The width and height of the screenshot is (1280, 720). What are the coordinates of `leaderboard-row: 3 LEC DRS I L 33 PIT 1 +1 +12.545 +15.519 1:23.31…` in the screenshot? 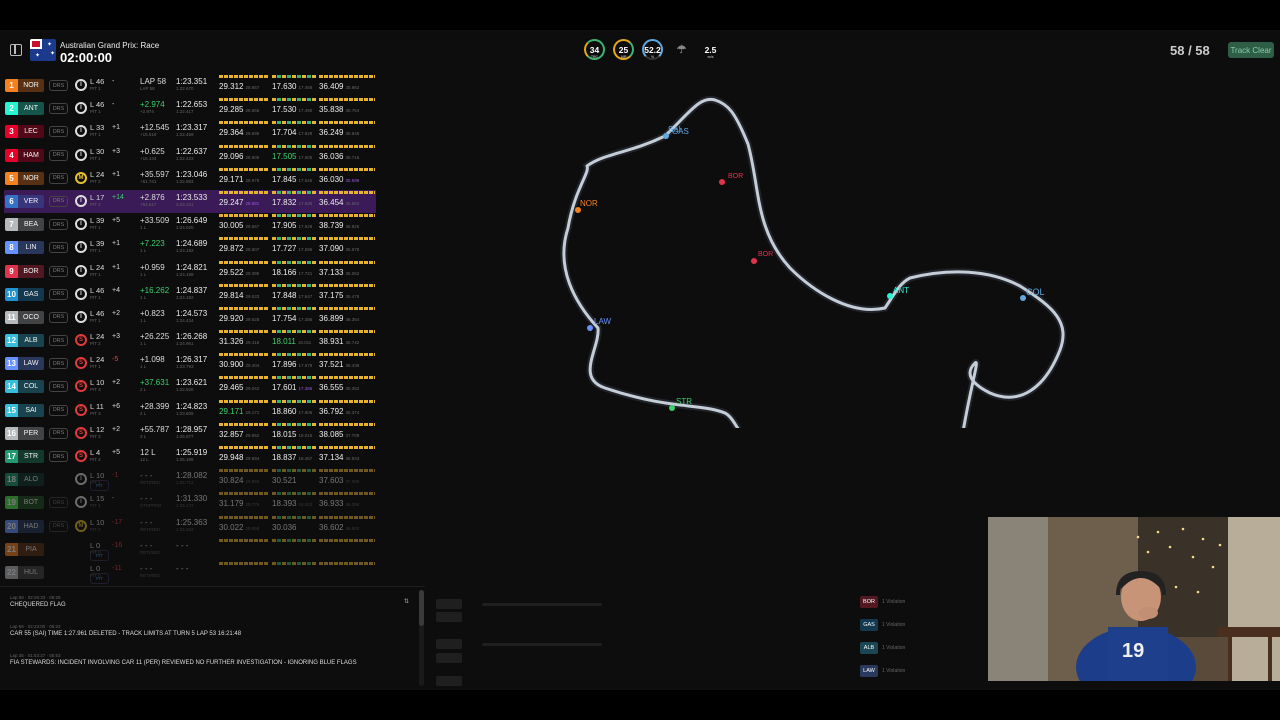 It's located at (190, 131).